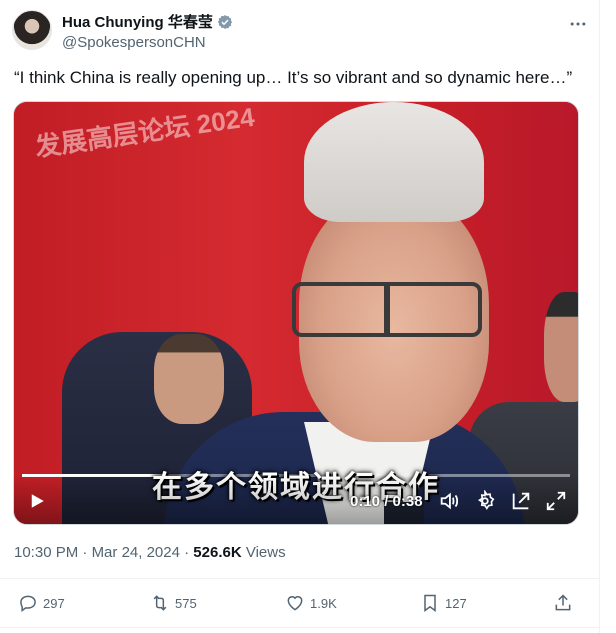 The height and width of the screenshot is (633, 616). I want to click on tweet-header: Hua Chunying 华春莹 @SpokespersonCHN, so click(302, 32).